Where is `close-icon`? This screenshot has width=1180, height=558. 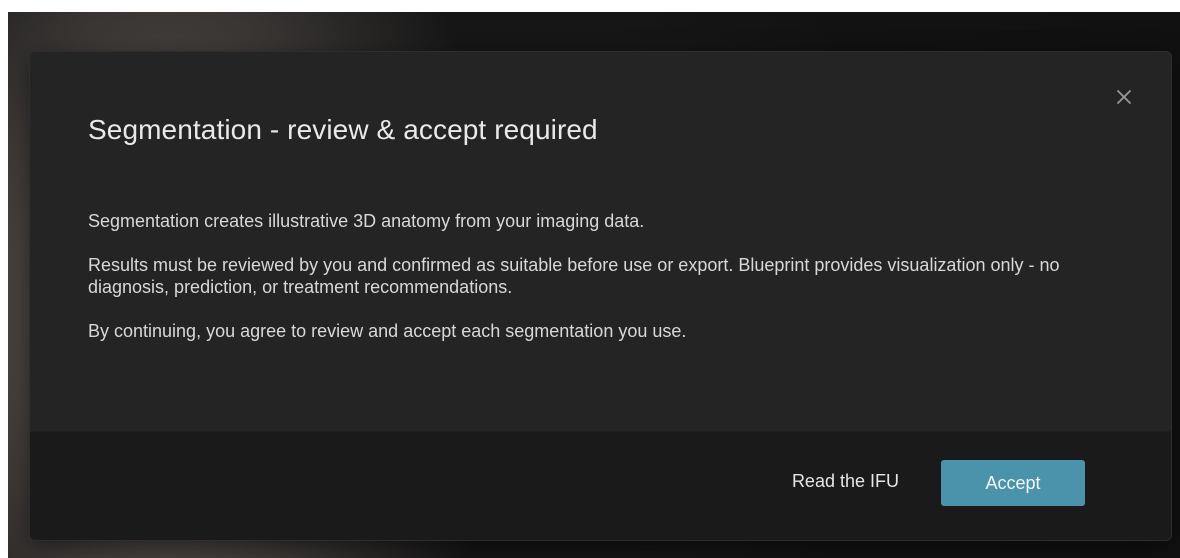
close-icon is located at coordinates (1124, 97).